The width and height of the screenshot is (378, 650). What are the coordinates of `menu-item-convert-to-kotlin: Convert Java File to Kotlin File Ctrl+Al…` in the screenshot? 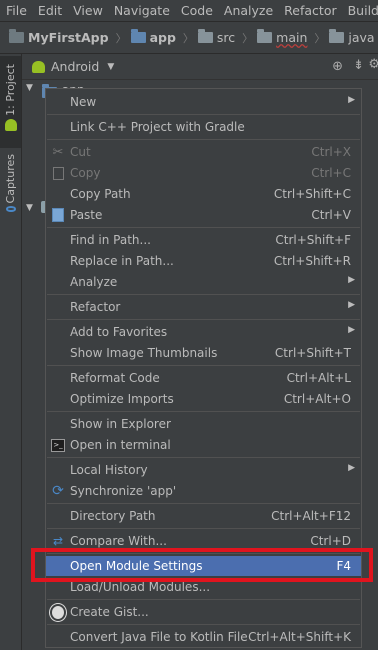 It's located at (203, 637).